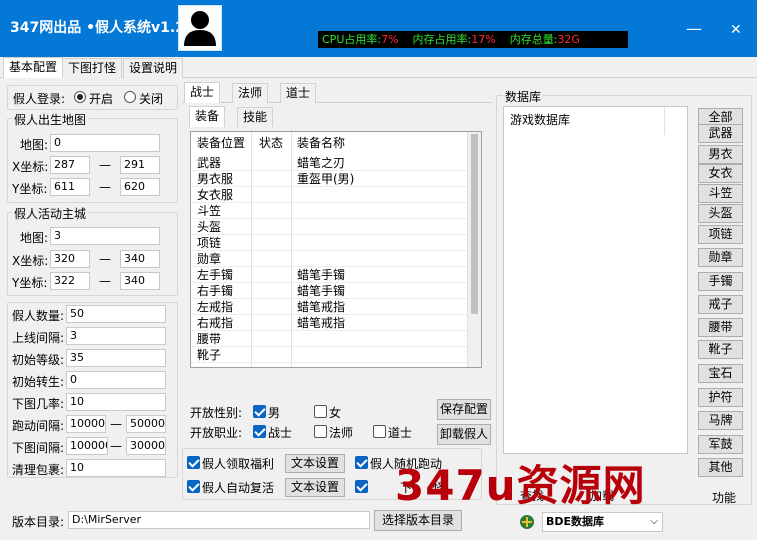 Image resolution: width=757 pixels, height=540 pixels. I want to click on filter-button: 靴子, so click(720, 349).